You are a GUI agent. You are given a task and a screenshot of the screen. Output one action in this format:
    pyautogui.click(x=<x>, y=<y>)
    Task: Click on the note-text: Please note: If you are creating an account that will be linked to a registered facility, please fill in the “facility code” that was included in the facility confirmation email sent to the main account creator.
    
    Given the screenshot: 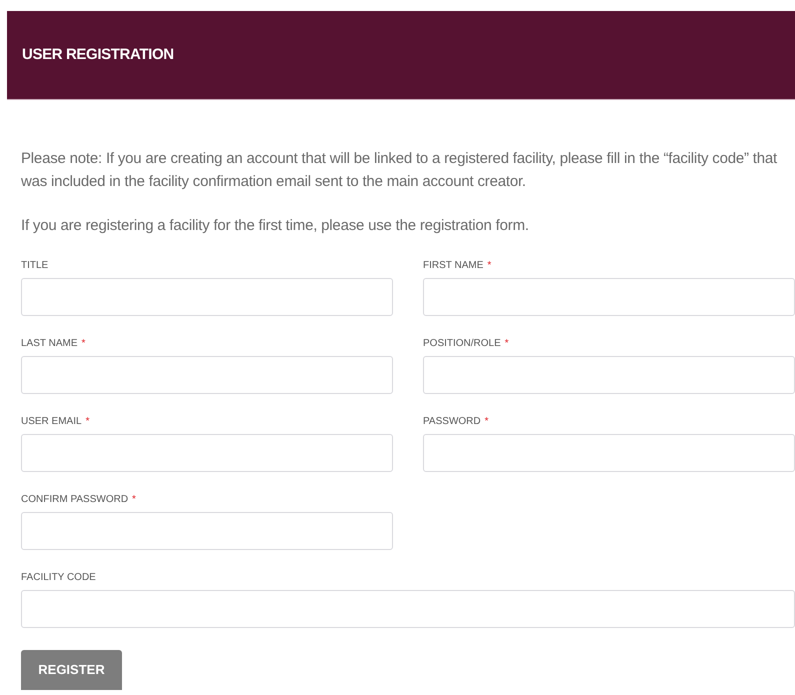 What is the action you would take?
    pyautogui.click(x=399, y=170)
    